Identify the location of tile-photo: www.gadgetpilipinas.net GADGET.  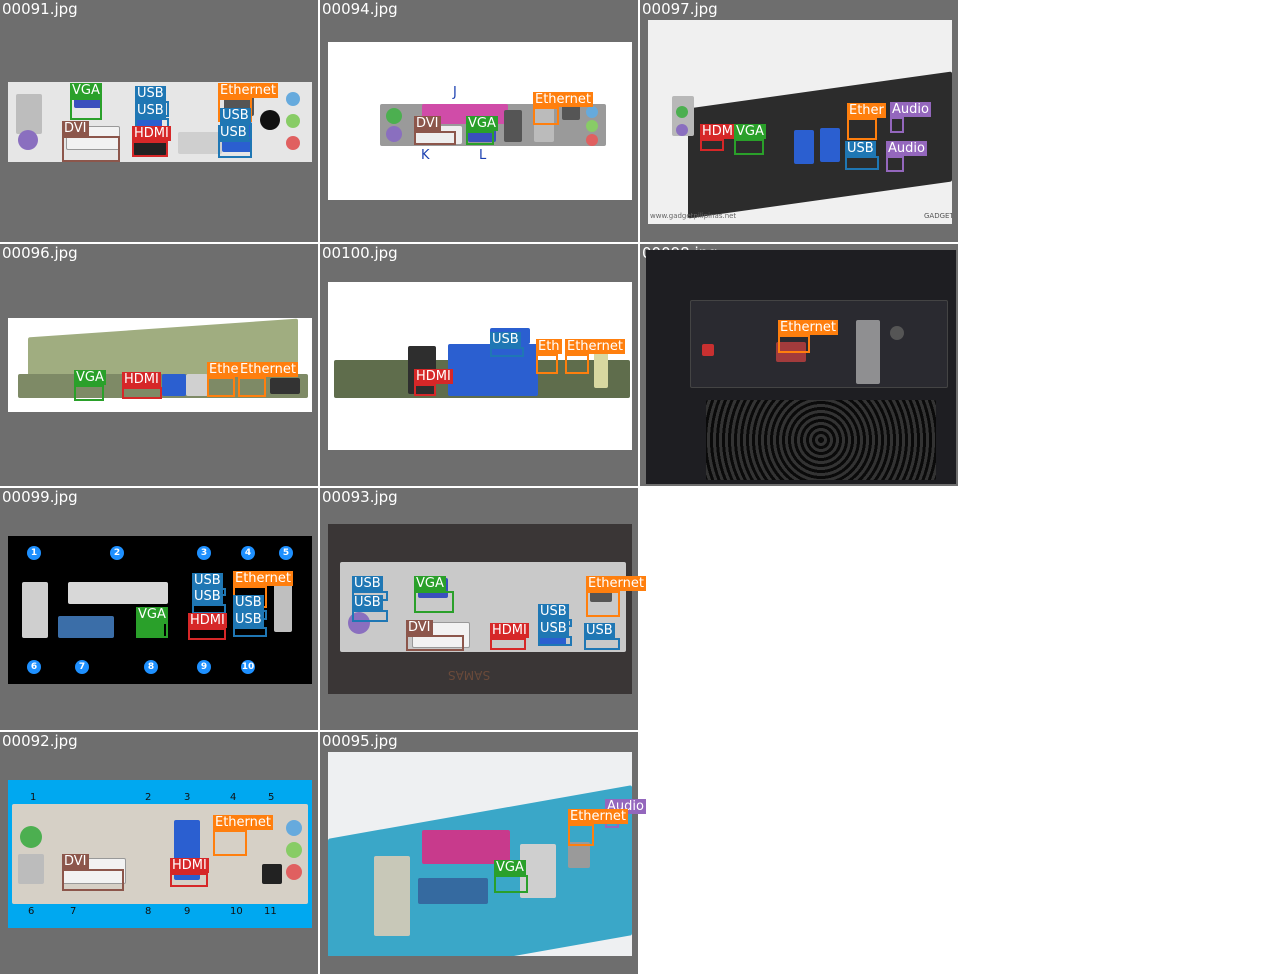
(800, 122).